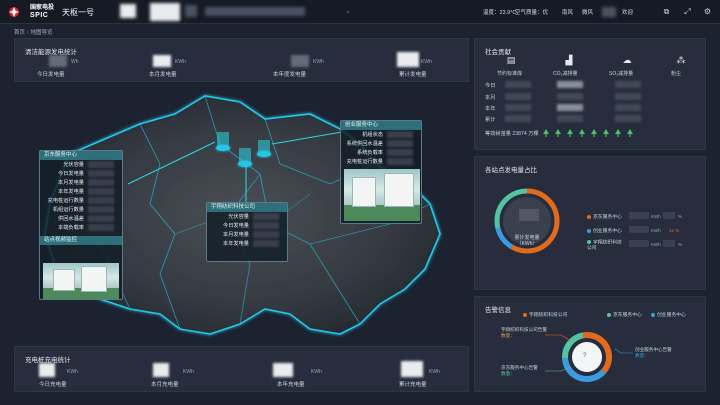 This screenshot has height=405, width=720. I want to click on popup-cy-video-feed, so click(382, 195).